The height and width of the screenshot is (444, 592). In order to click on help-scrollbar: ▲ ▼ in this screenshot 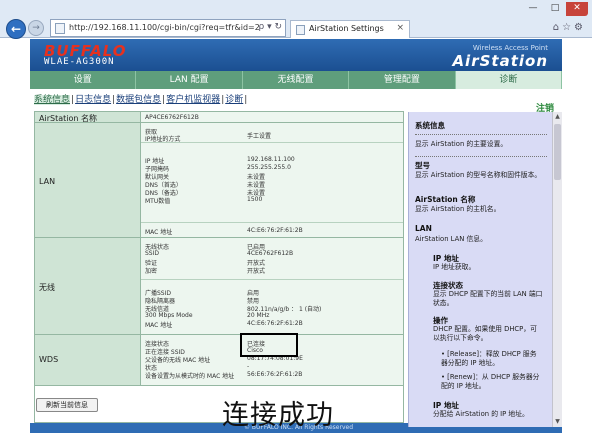, I will do `click(557, 269)`.